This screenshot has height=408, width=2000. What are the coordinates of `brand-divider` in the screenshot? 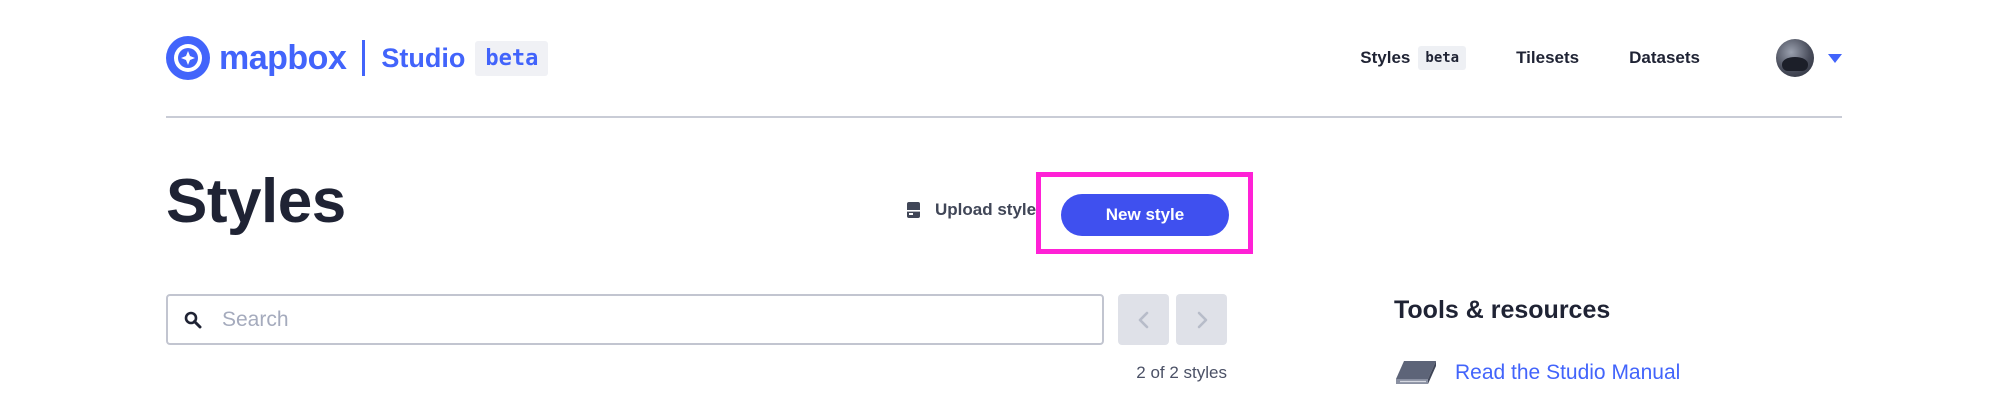 It's located at (364, 58).